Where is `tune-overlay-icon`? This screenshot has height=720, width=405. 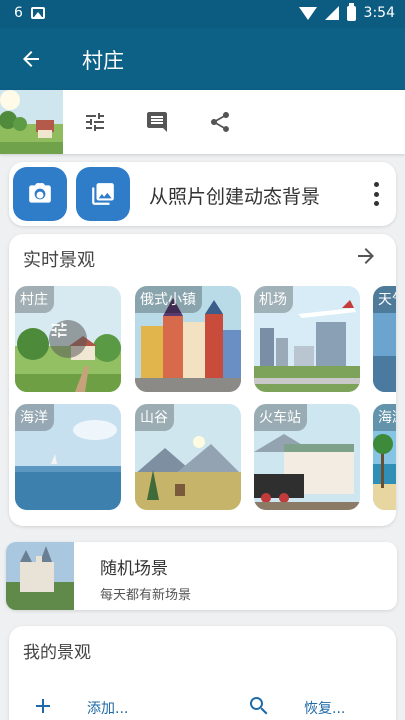
tune-overlay-icon is located at coordinates (68, 339).